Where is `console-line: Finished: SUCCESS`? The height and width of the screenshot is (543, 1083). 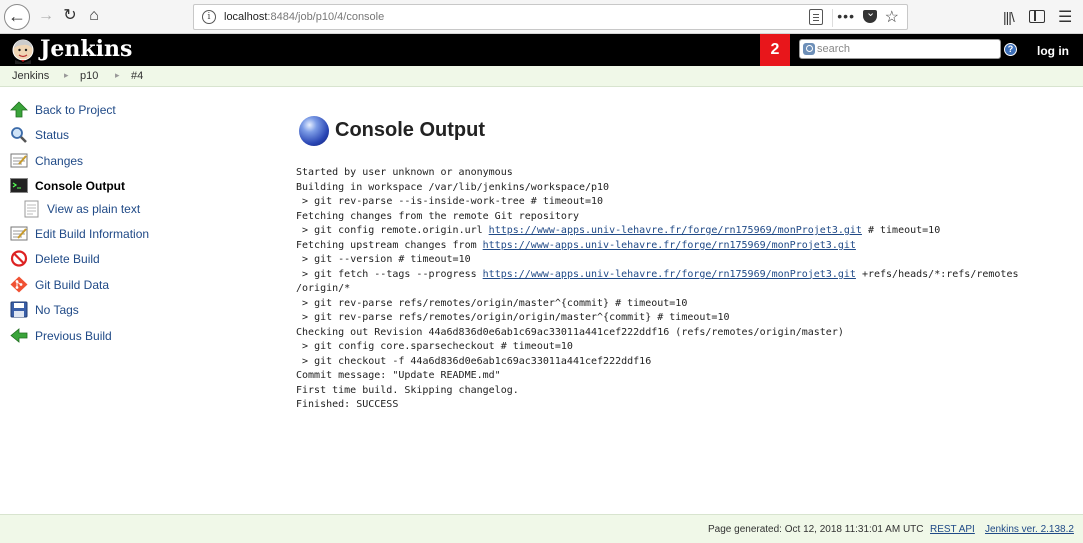
console-line: Finished: SUCCESS is located at coordinates (347, 404).